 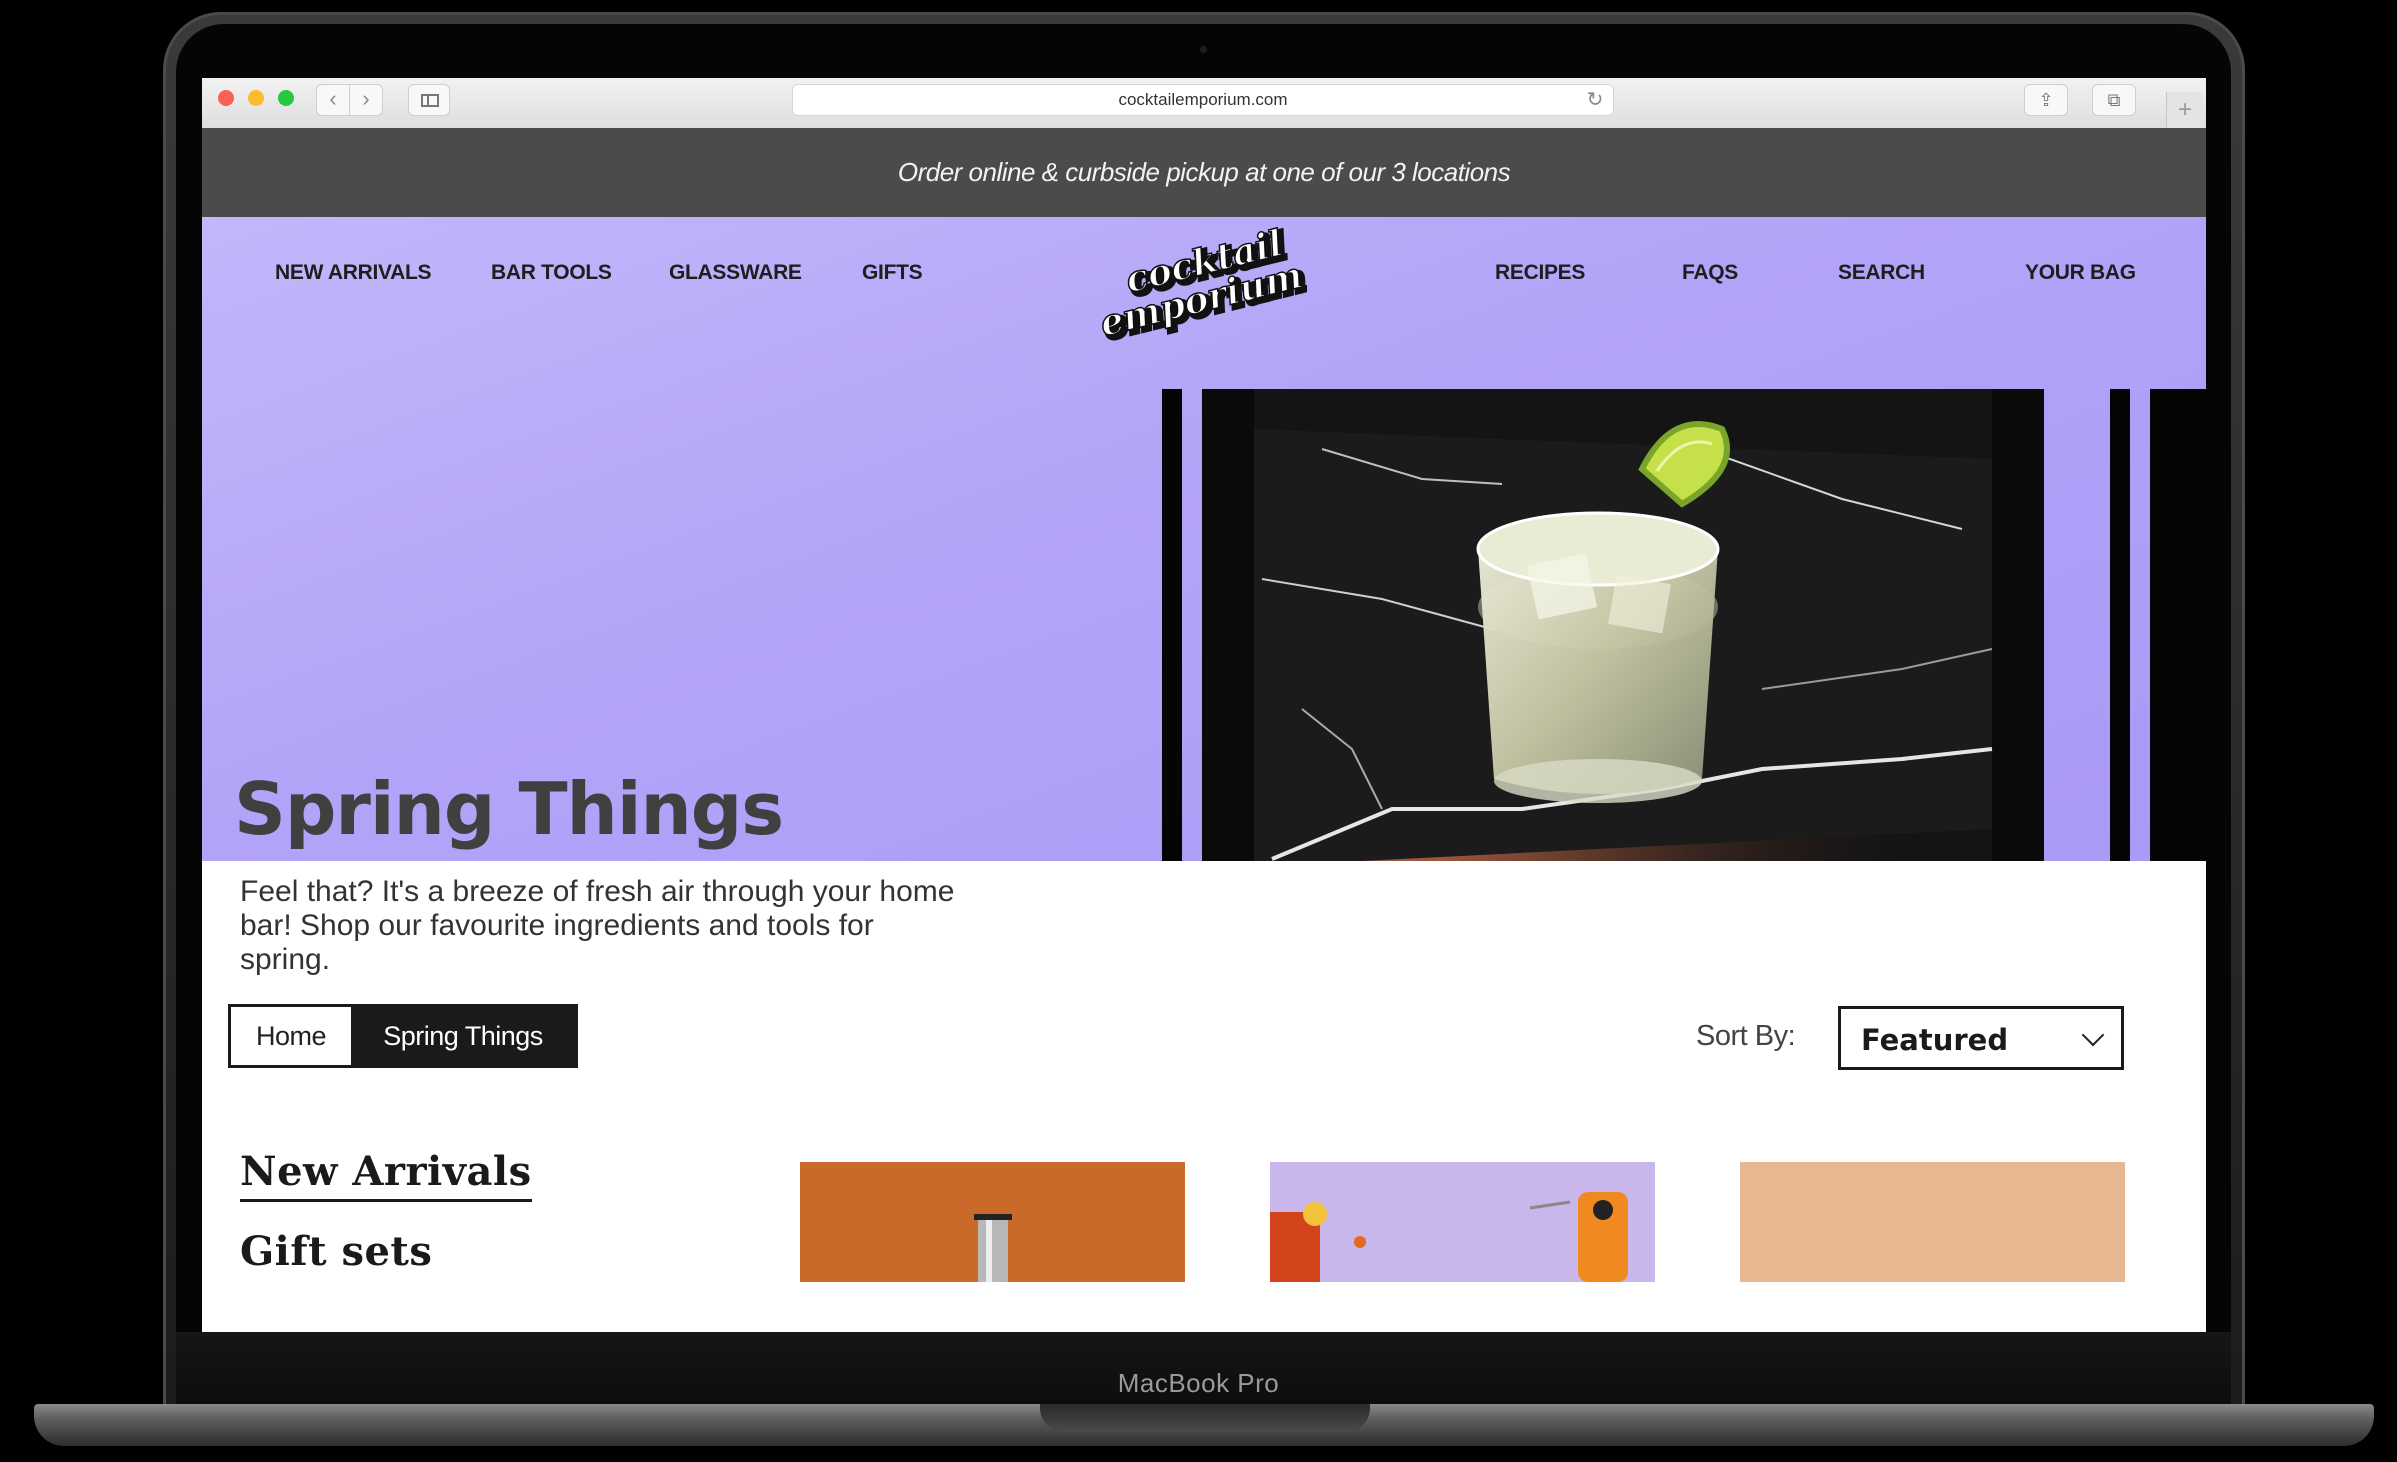 I want to click on cocktail-glass-image, so click(x=1623, y=625).